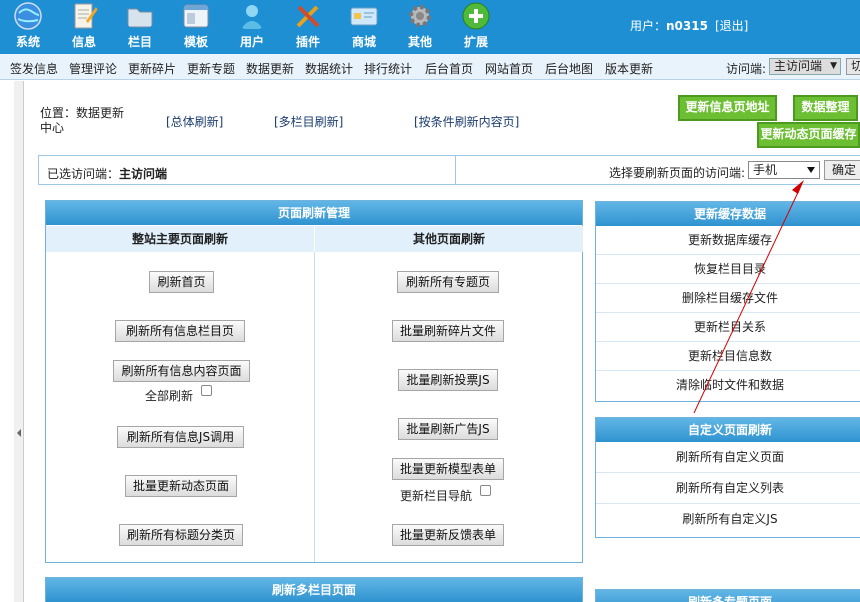  What do you see at coordinates (181, 282) in the screenshot?
I see `refresh-home-button: 刷新首页` at bounding box center [181, 282].